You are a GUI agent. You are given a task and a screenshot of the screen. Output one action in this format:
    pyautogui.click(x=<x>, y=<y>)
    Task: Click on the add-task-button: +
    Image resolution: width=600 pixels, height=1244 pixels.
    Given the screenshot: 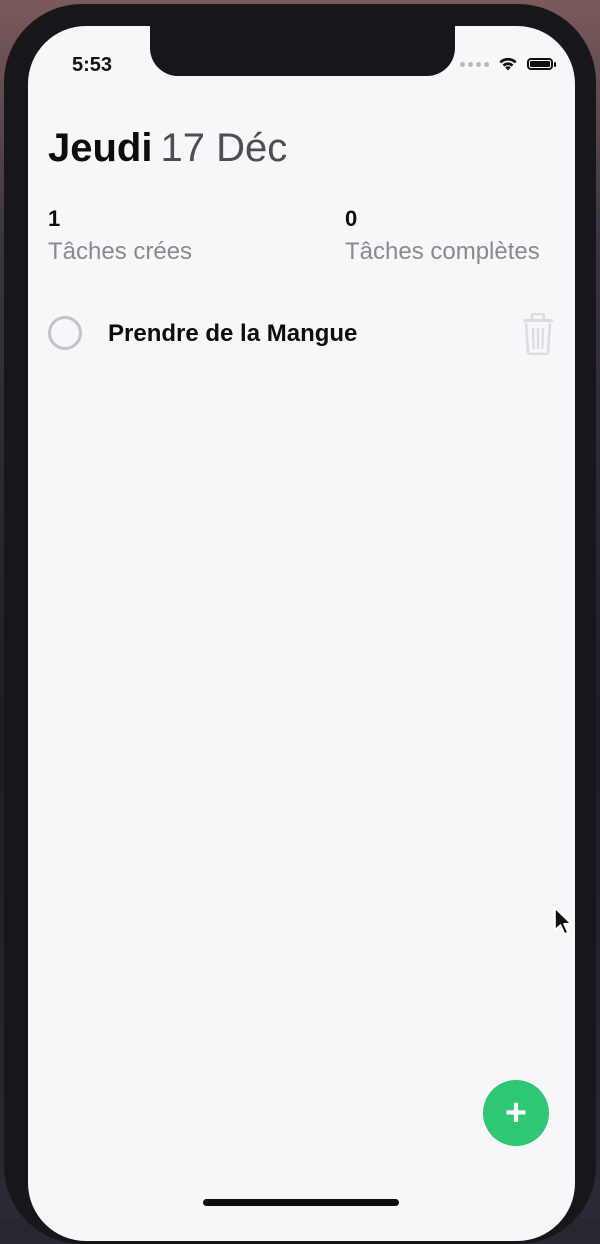 What is the action you would take?
    pyautogui.click(x=516, y=1113)
    